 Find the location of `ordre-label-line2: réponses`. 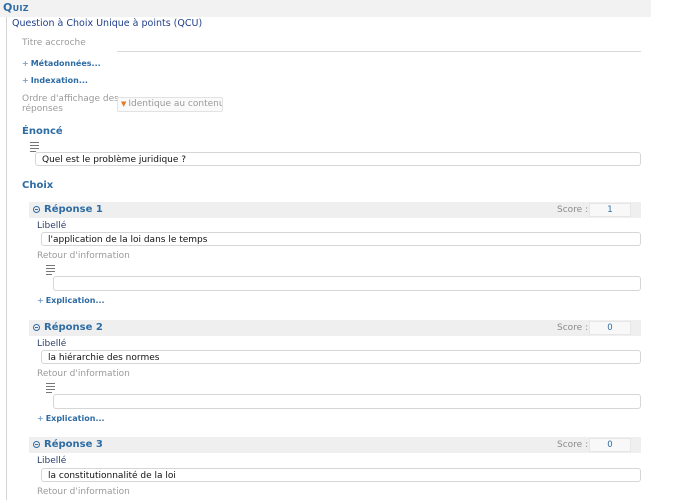

ordre-label-line2: réponses is located at coordinates (42, 109).